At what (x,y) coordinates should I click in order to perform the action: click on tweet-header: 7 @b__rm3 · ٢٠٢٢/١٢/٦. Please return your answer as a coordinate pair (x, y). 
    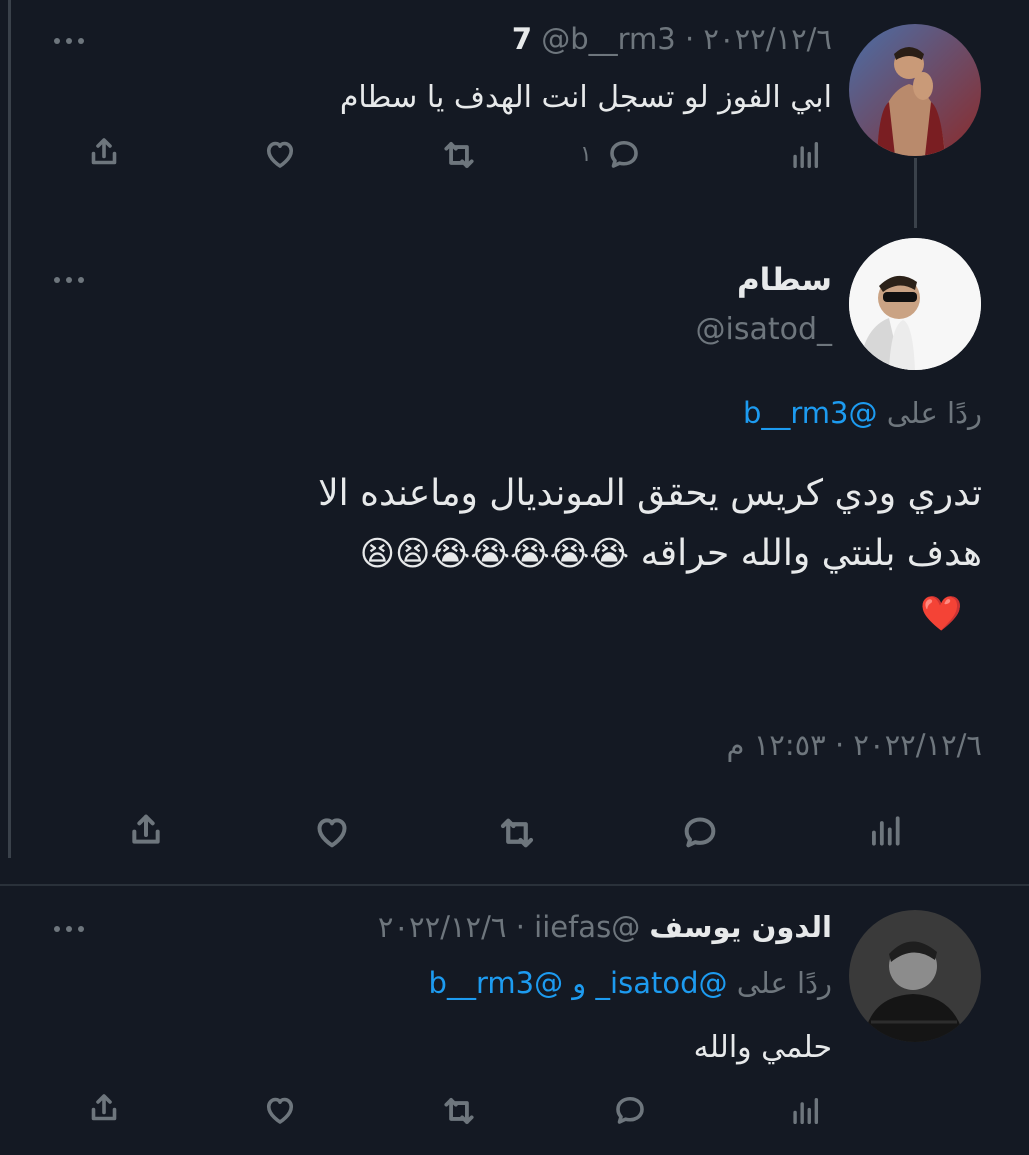
    Looking at the image, I should click on (606, 39).